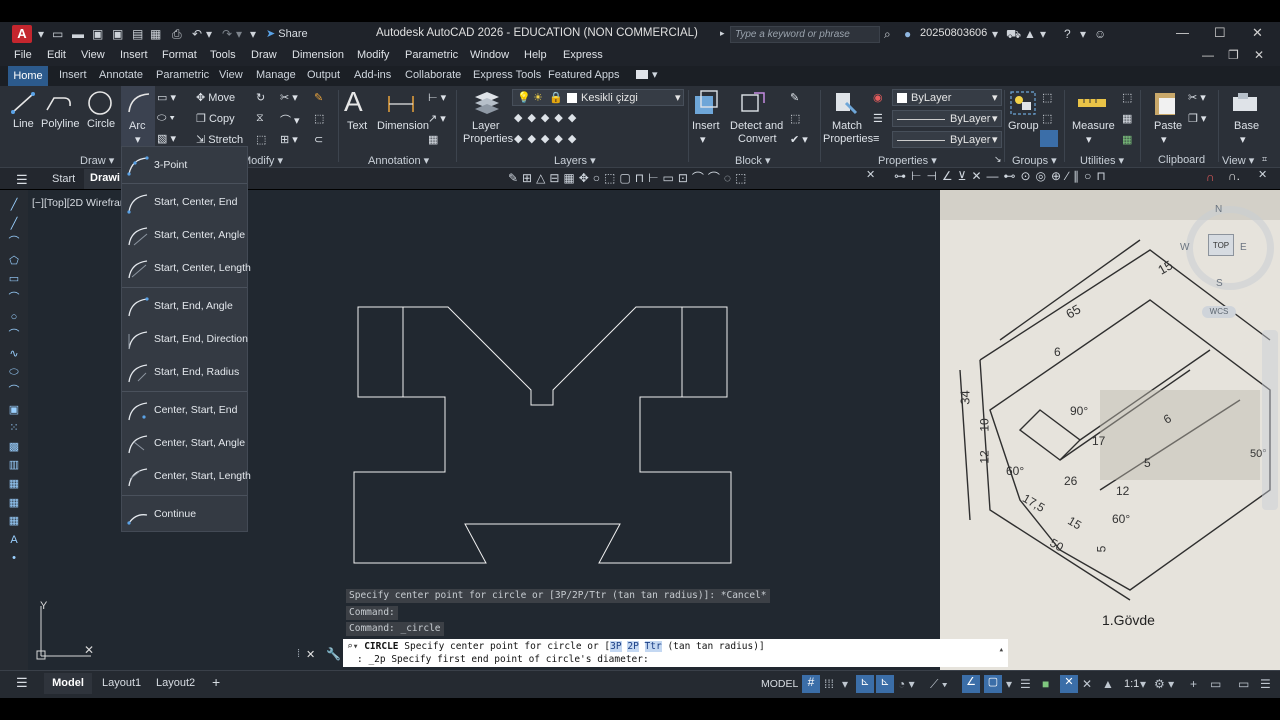 This screenshot has width=1280, height=720. What do you see at coordinates (583, 55) in the screenshot?
I see `menu-express: Express` at bounding box center [583, 55].